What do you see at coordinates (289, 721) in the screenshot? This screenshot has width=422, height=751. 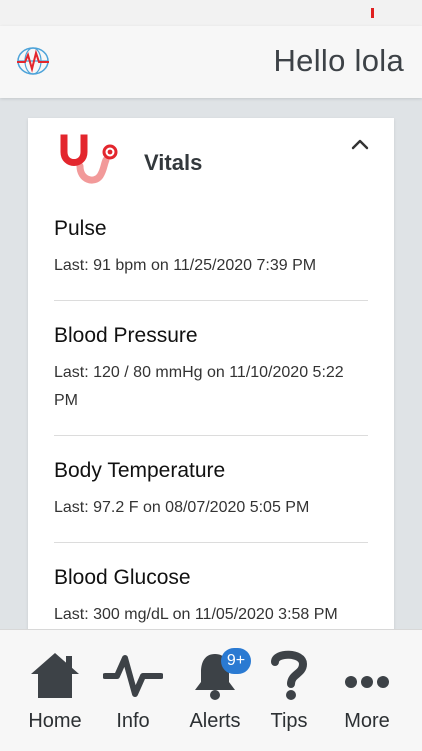 I see `tab-label: Tips` at bounding box center [289, 721].